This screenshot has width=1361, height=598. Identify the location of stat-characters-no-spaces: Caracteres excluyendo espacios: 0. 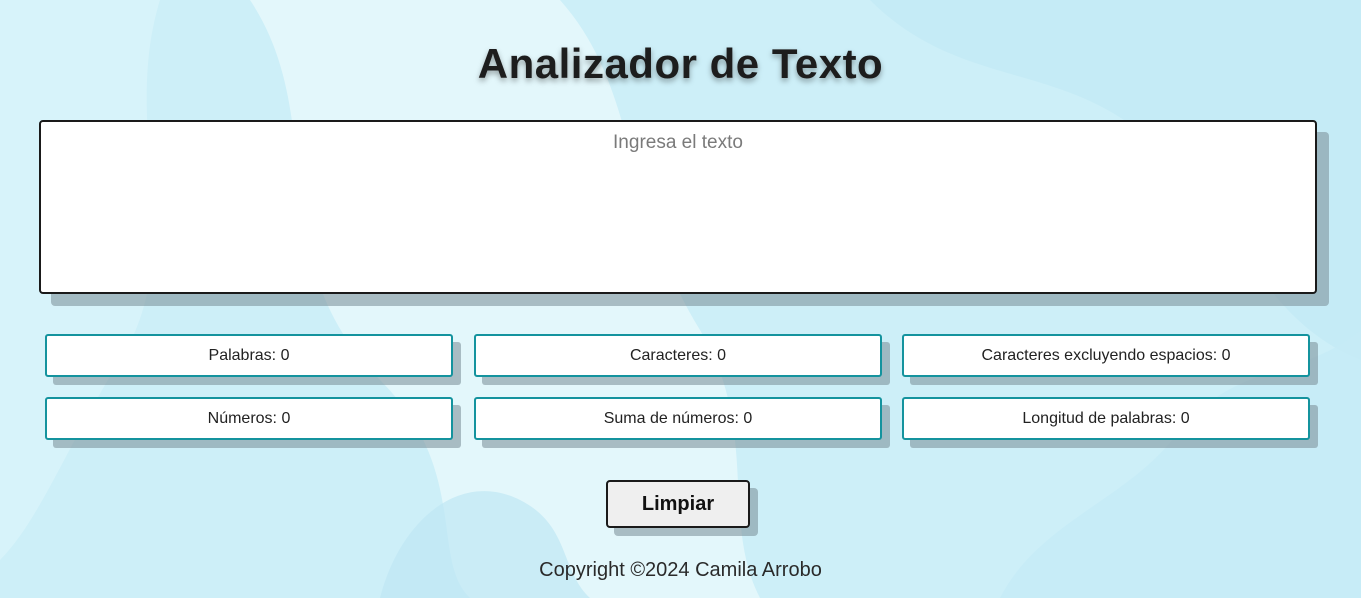
(1110, 359).